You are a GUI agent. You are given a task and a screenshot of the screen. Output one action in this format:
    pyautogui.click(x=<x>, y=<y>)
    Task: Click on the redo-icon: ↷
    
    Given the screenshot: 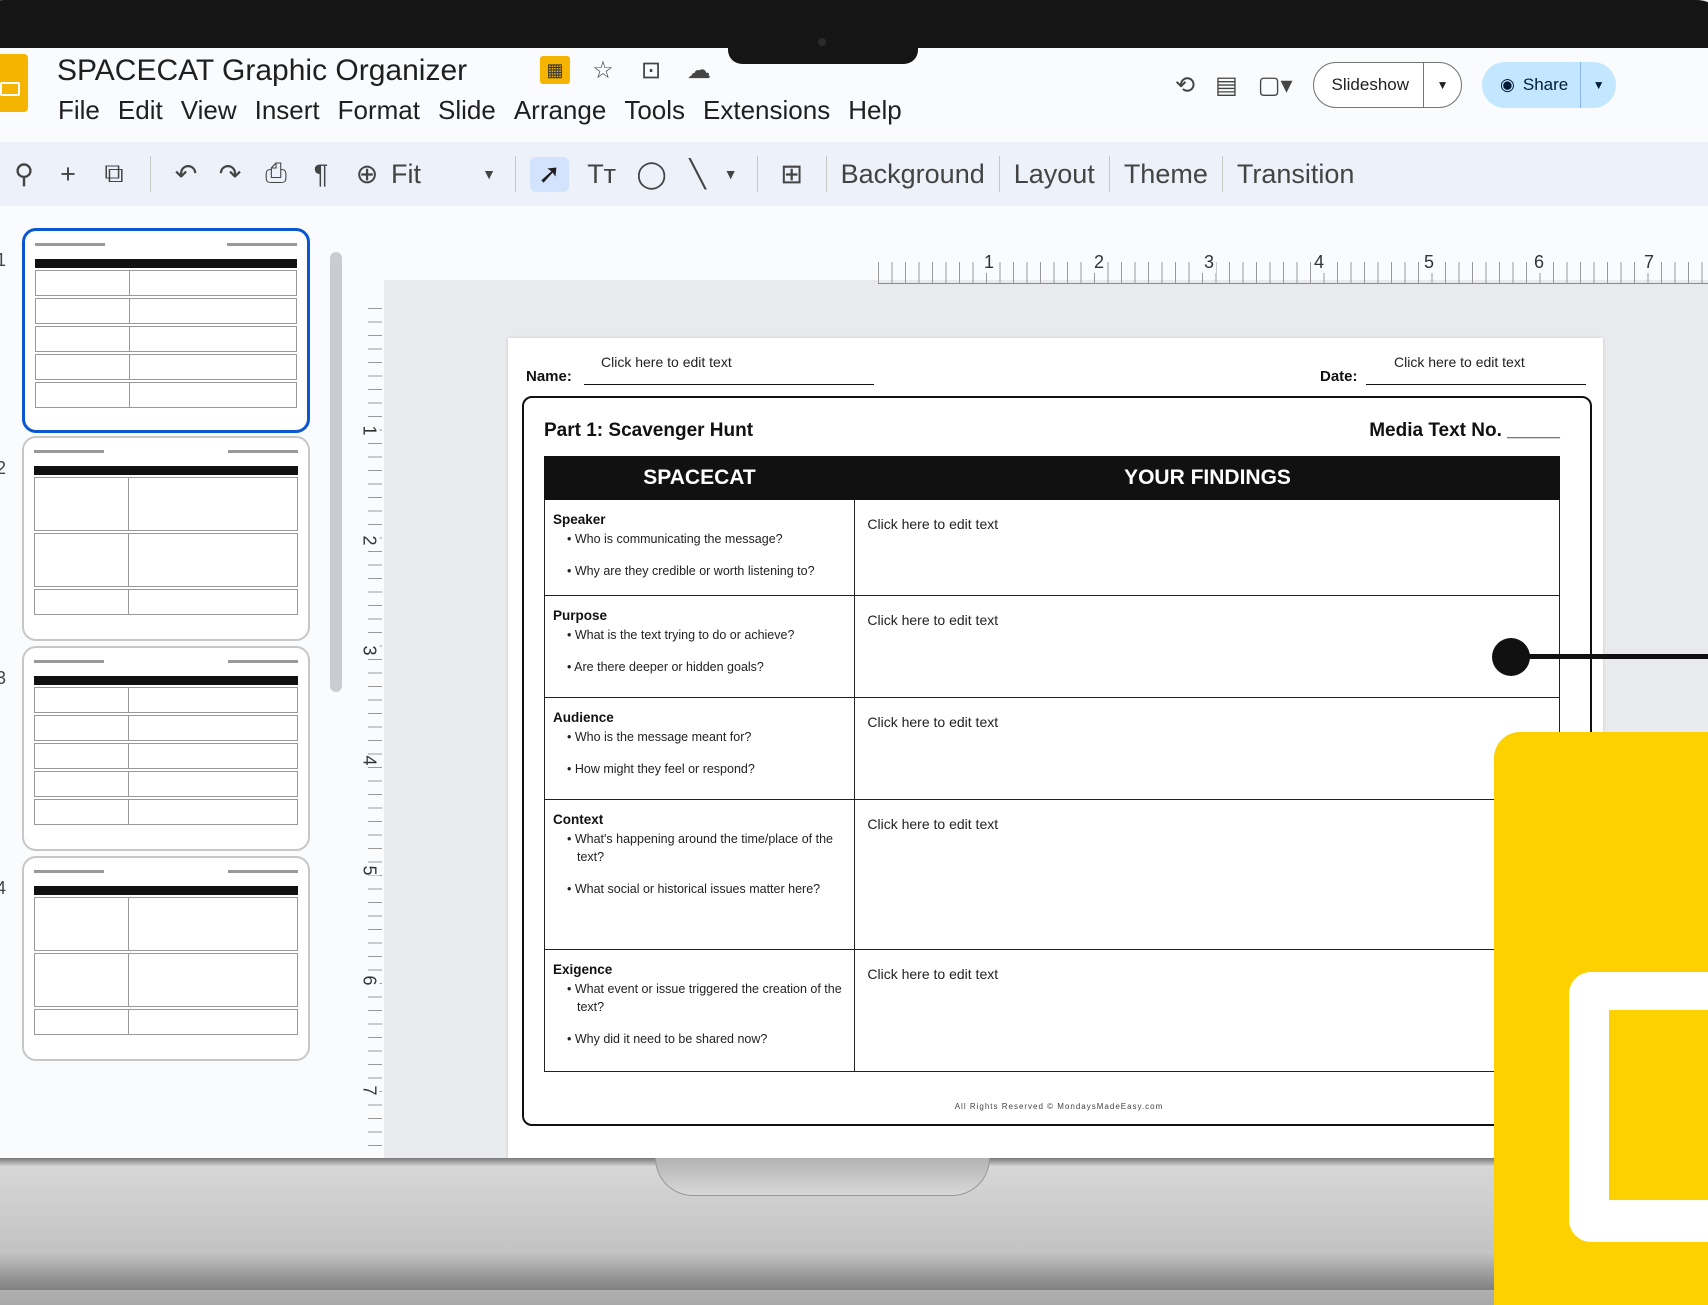 What is the action you would take?
    pyautogui.click(x=230, y=174)
    